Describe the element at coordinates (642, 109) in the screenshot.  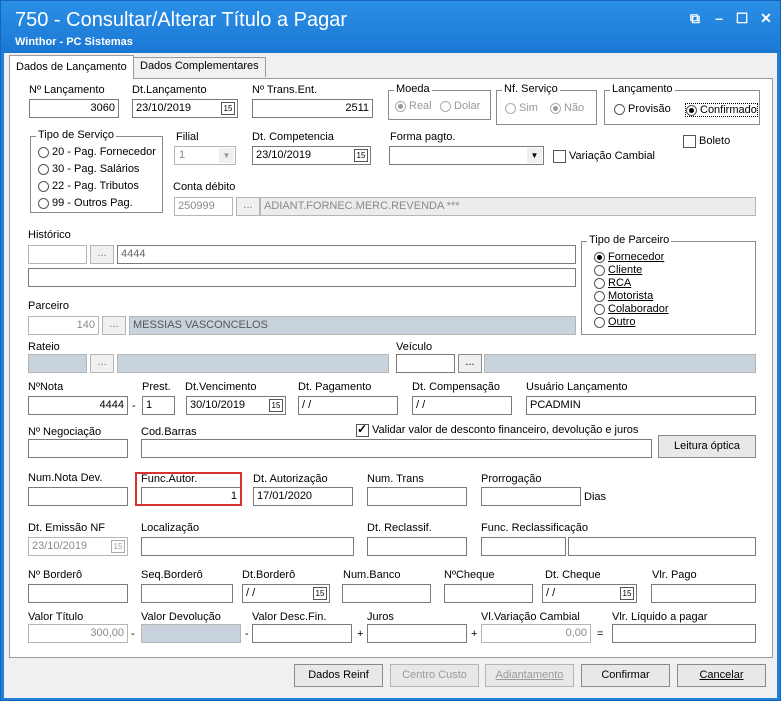
I see `provisao-radio: Provisão` at that location.